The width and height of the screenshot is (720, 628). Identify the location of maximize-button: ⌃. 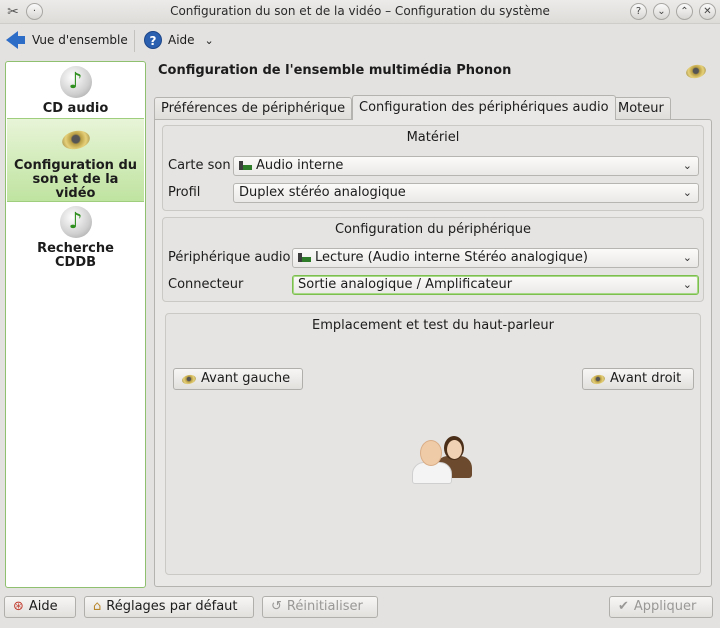
(684, 11).